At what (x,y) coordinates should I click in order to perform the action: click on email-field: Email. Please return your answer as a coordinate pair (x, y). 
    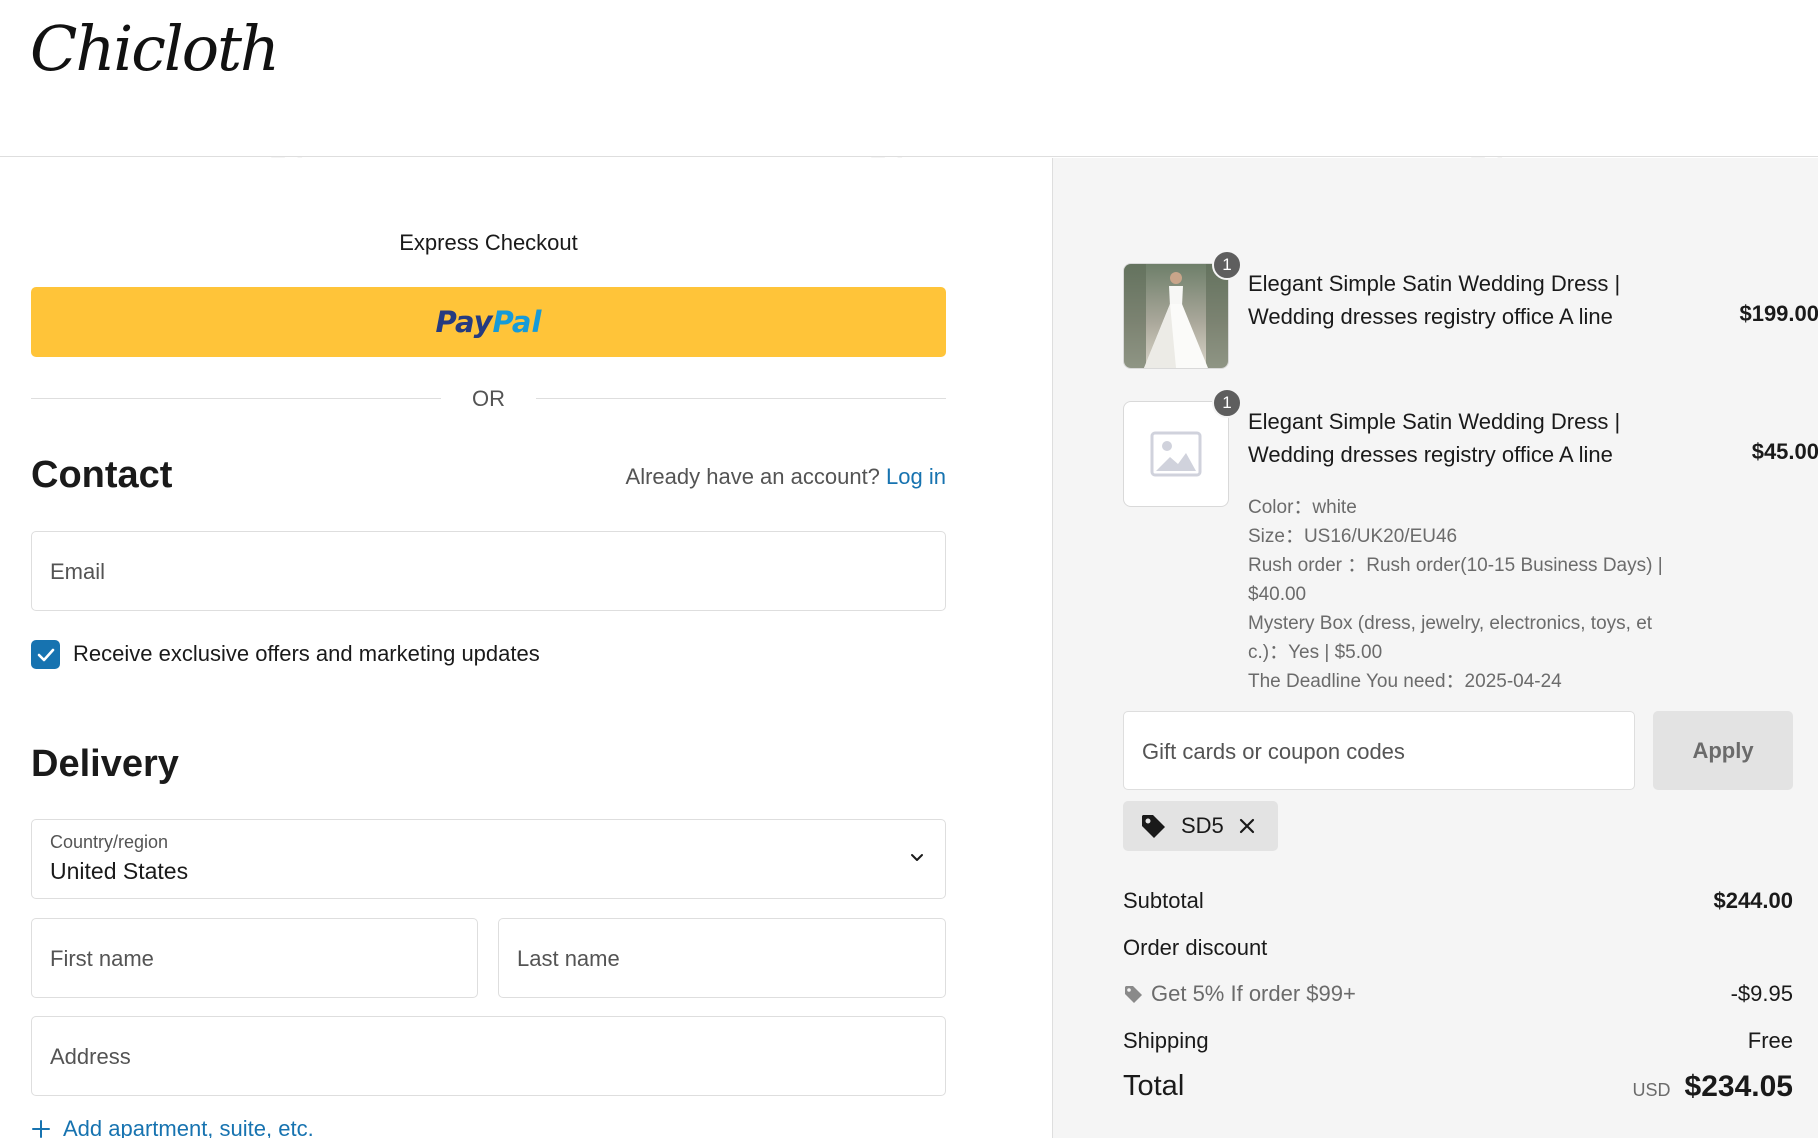
    Looking at the image, I should click on (488, 571).